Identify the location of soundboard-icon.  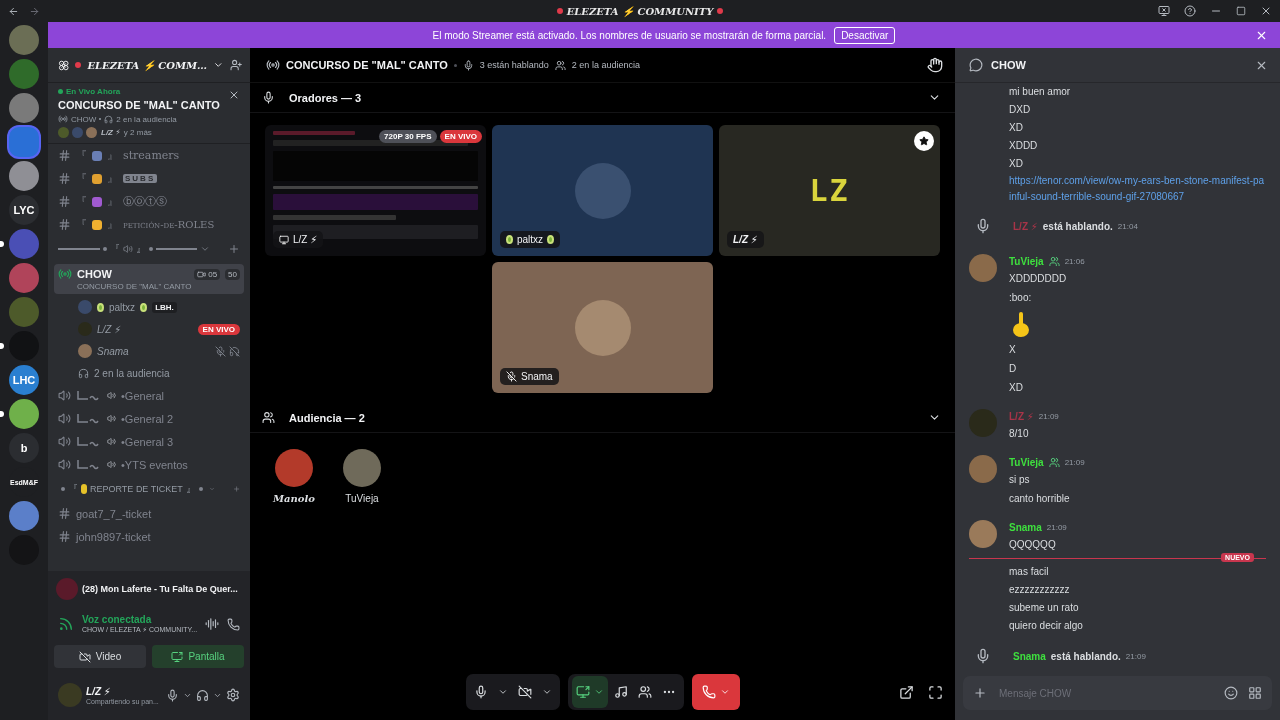
(212, 624).